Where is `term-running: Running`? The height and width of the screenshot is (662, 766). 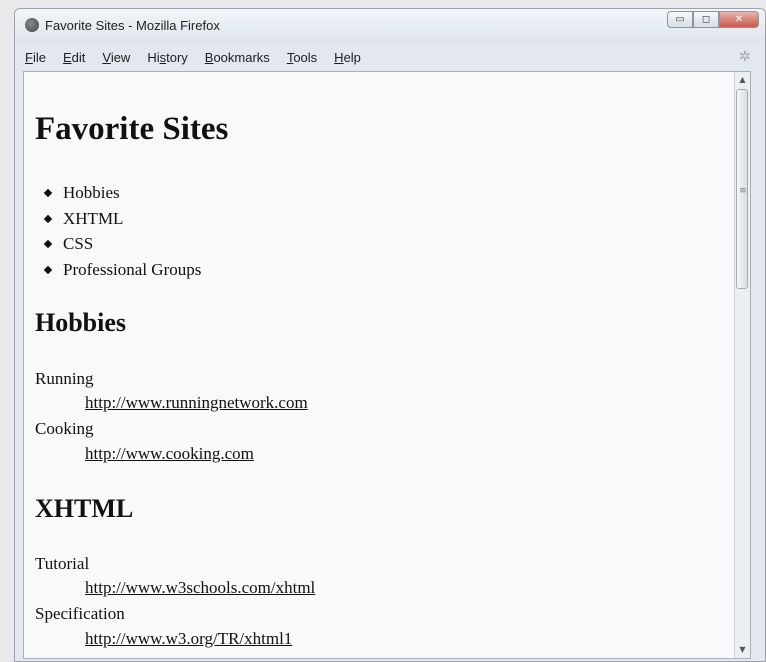 term-running: Running is located at coordinates (64, 378).